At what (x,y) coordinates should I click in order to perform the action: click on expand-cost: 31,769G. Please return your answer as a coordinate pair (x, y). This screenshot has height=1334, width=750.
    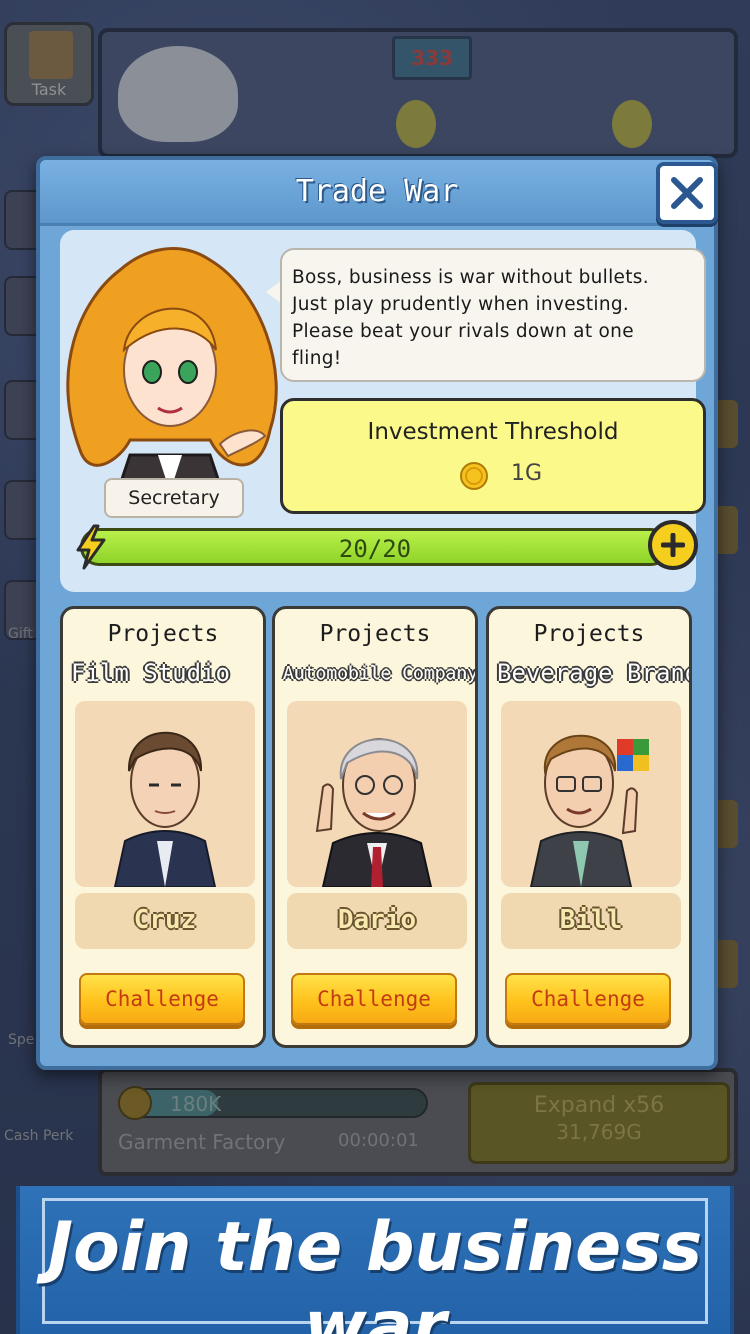
    Looking at the image, I should click on (599, 1132).